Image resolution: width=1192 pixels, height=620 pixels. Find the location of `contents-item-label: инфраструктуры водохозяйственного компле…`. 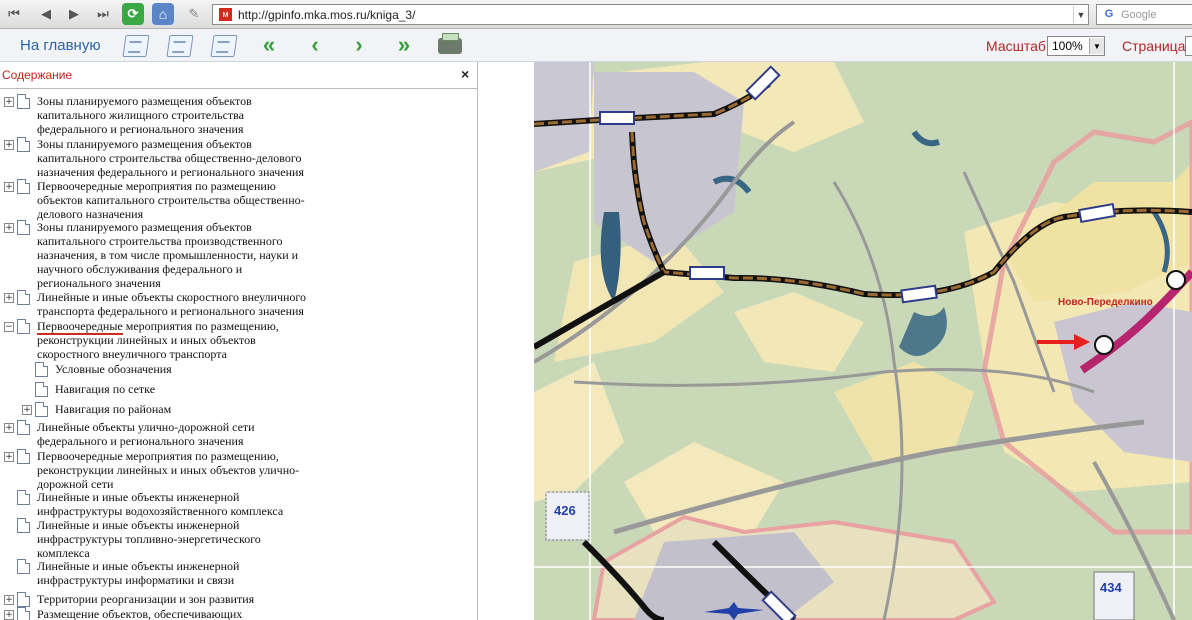

contents-item-label: инфраструктуры водохозяйственного компле… is located at coordinates (160, 511).